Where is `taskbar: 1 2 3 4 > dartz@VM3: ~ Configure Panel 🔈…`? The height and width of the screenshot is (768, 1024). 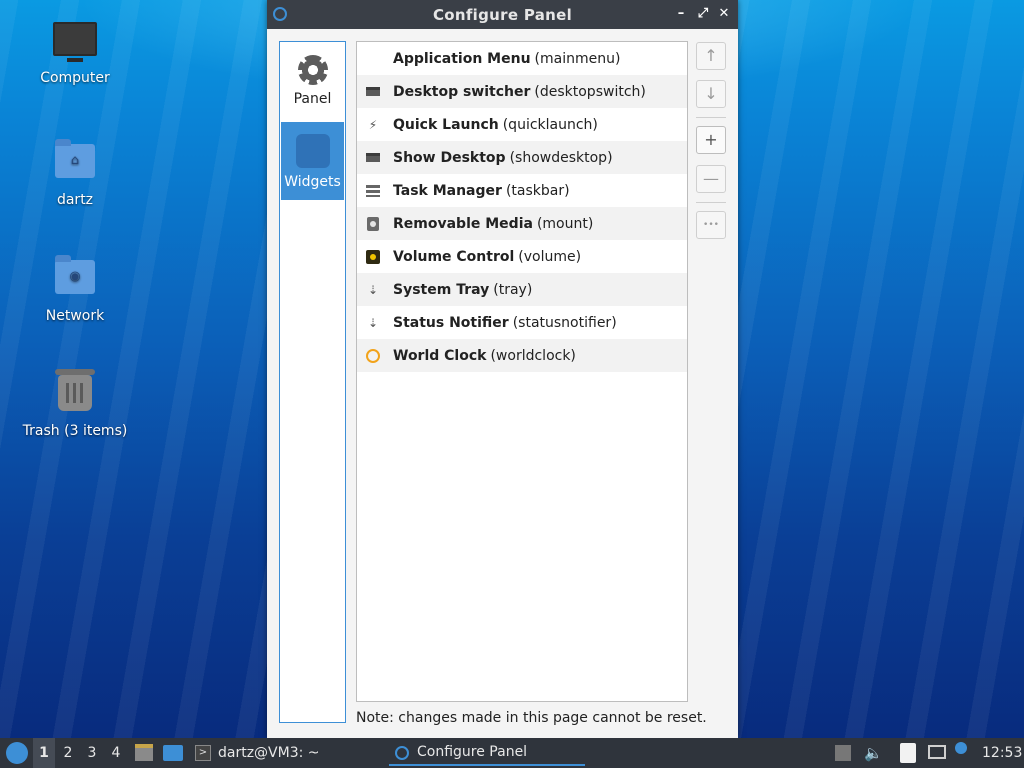 taskbar: 1 2 3 4 > dartz@VM3: ~ Configure Panel 🔈… is located at coordinates (512, 753).